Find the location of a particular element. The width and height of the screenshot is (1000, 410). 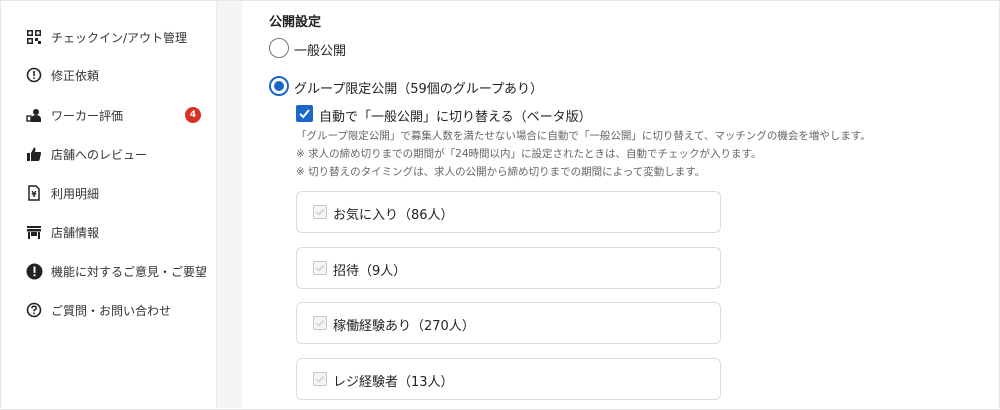

group-label: 稼働経験あり（270人） is located at coordinates (404, 326).